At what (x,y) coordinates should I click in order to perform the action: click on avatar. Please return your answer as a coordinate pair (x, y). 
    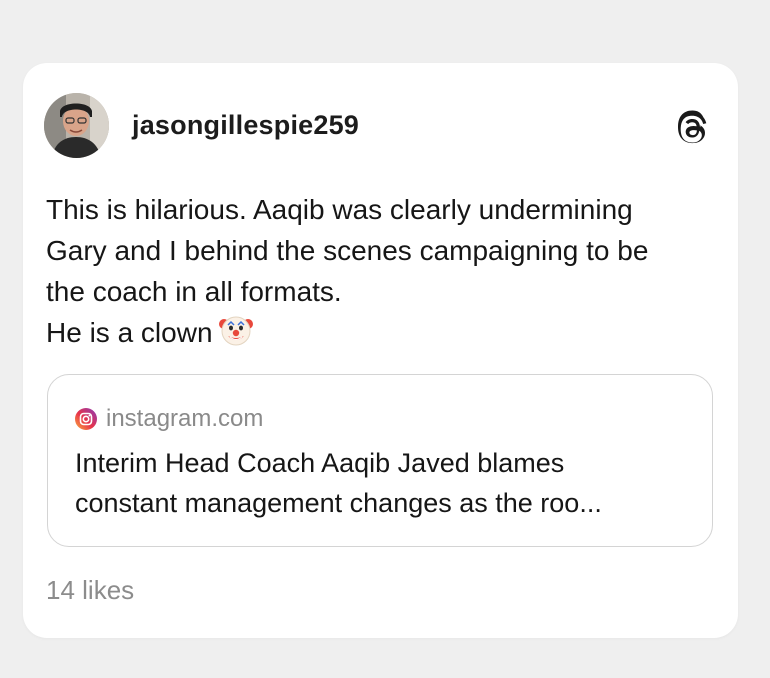
    Looking at the image, I should click on (76, 125).